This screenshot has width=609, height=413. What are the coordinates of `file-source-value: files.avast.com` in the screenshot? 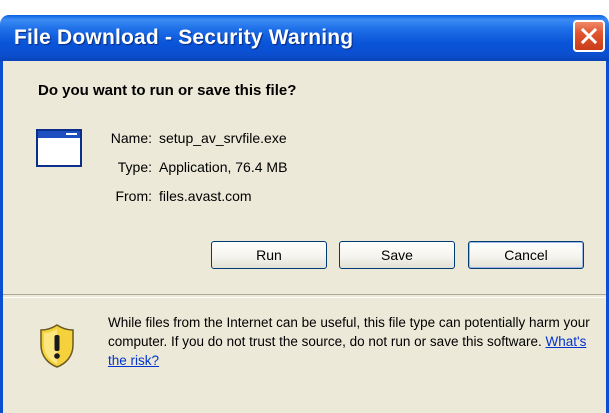 It's located at (205, 196).